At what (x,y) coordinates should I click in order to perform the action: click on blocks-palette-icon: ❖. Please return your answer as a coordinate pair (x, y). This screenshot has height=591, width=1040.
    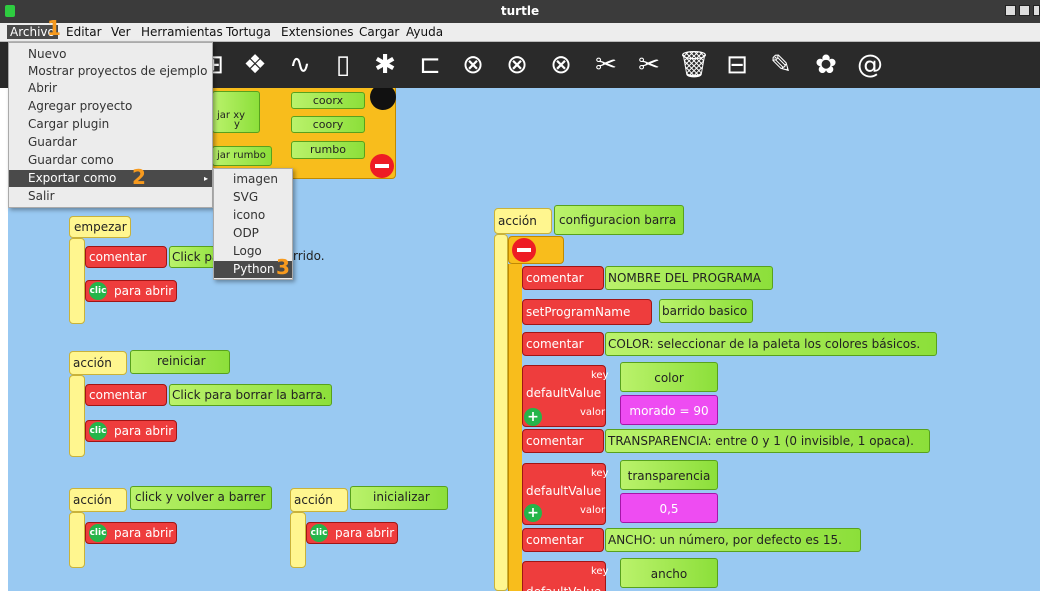
    Looking at the image, I should click on (255, 65).